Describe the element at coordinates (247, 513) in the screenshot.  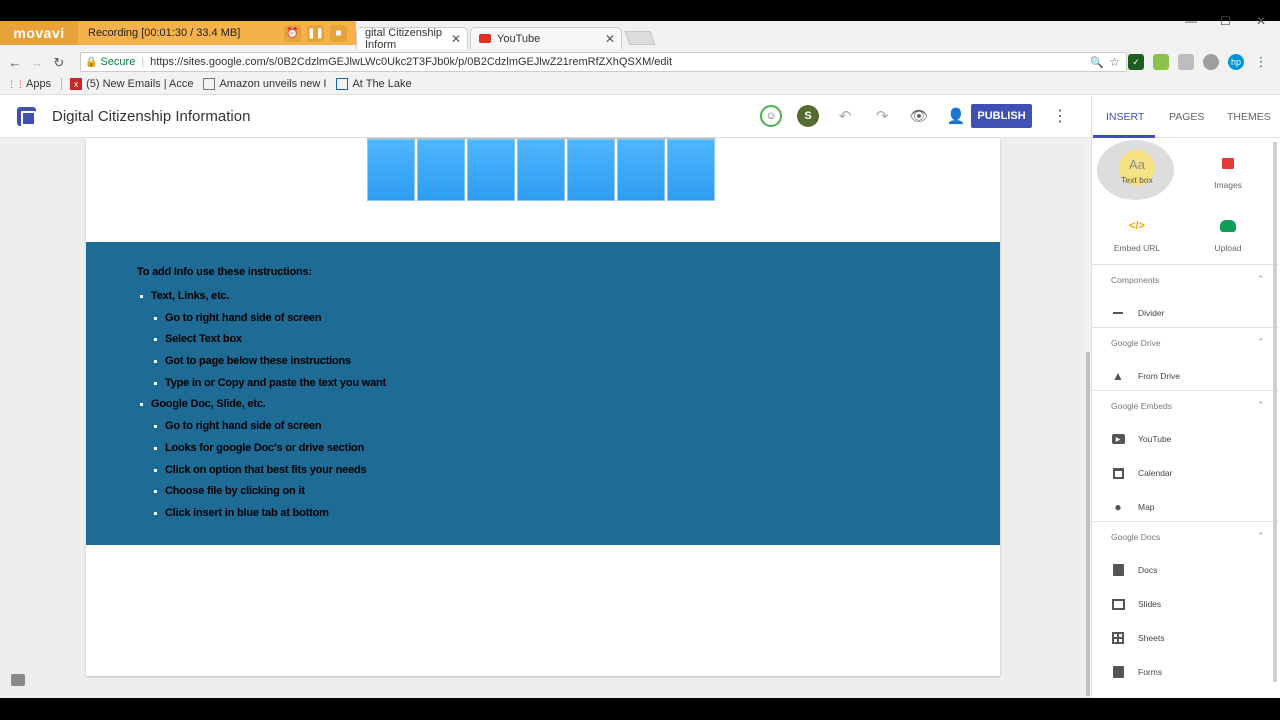
I see `instruction-step: Click insert in blue tab at bottom` at that location.